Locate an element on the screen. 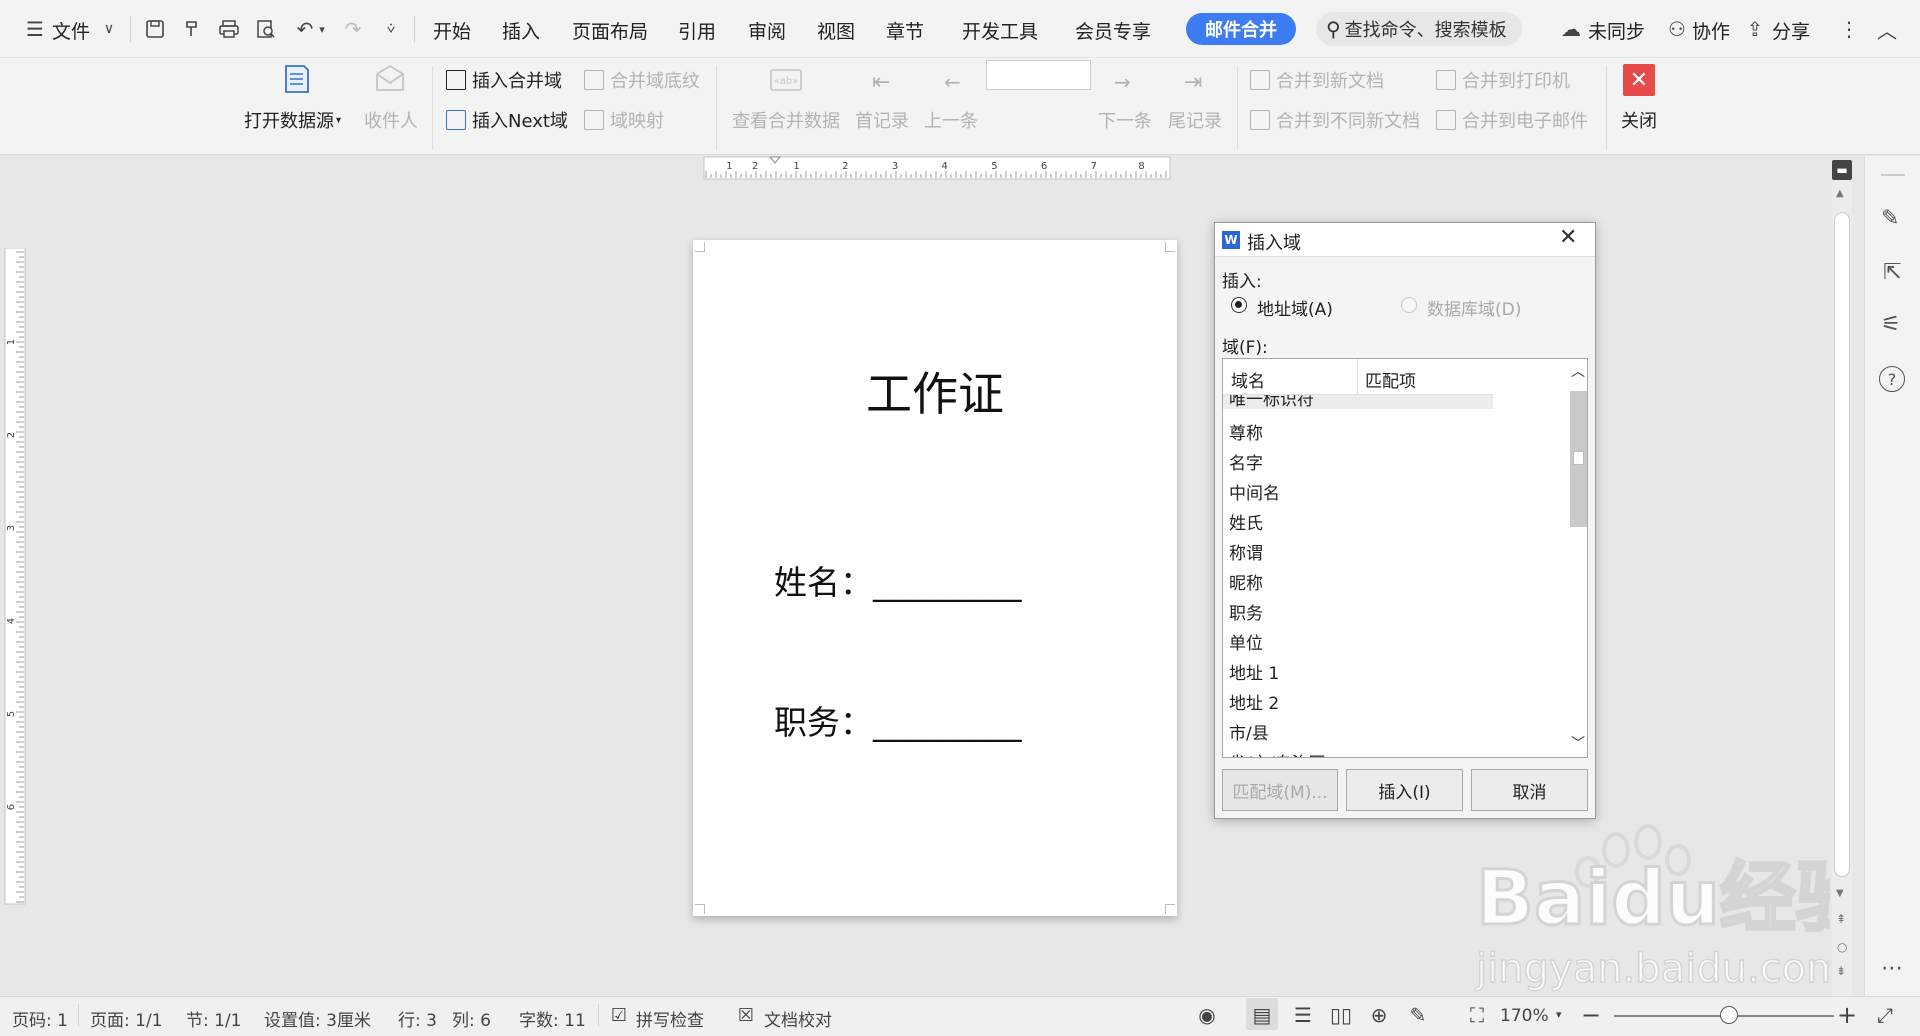 Image resolution: width=1920 pixels, height=1036 pixels. document-proof-icon: ☒ is located at coordinates (746, 1015).